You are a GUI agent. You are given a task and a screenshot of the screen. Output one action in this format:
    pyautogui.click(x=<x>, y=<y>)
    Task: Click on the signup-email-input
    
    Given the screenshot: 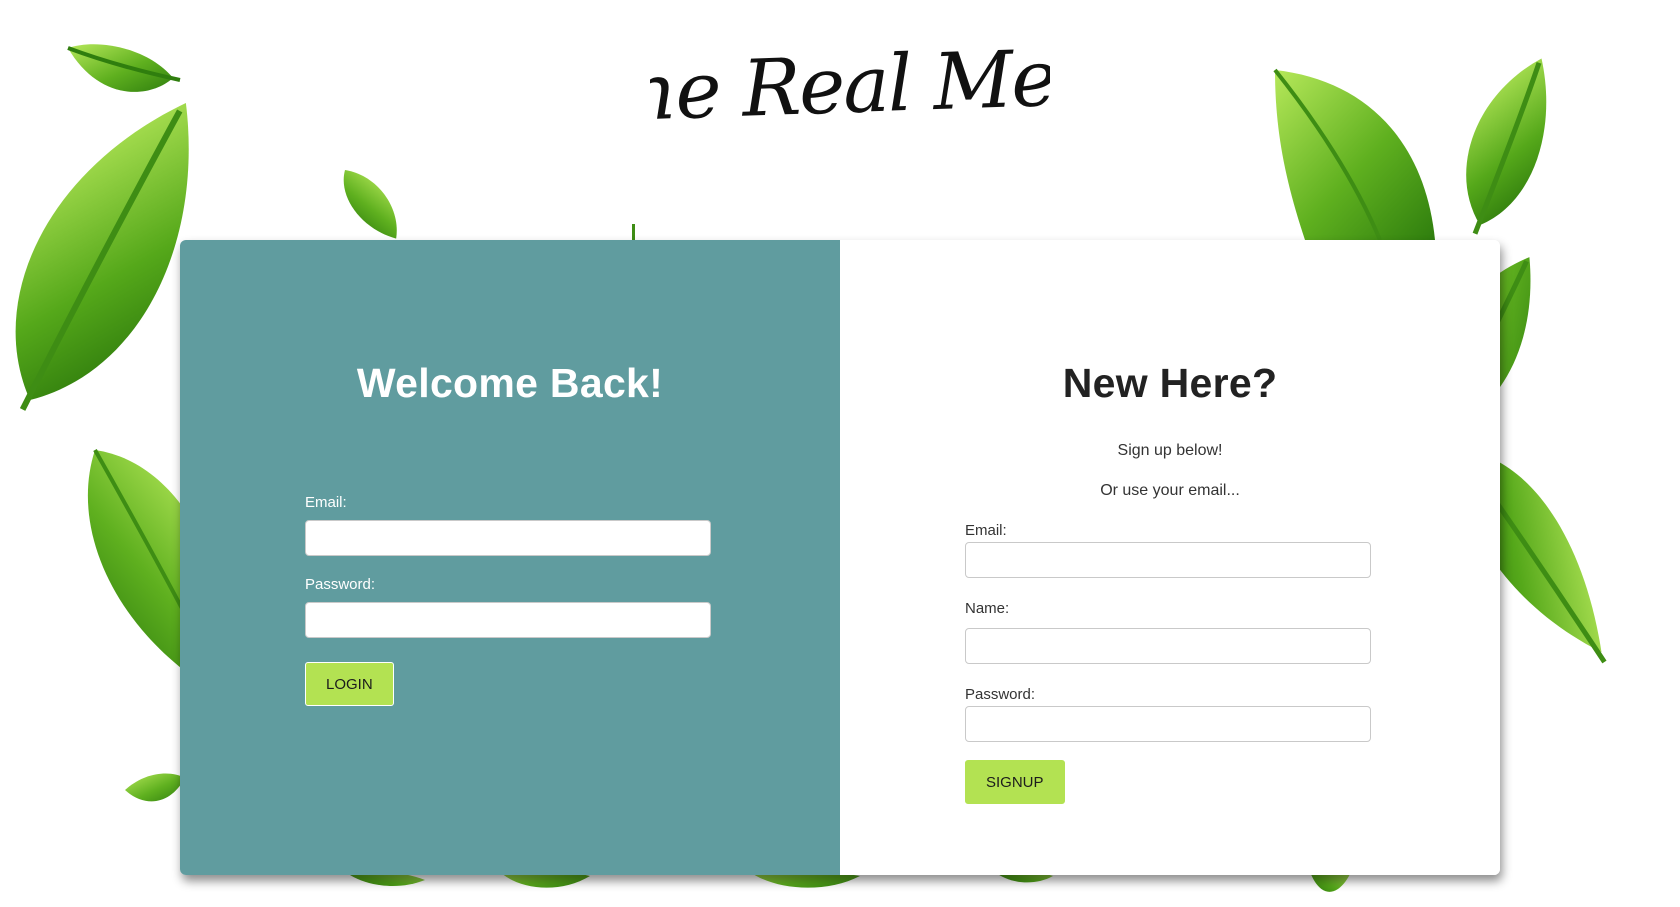 What is the action you would take?
    pyautogui.click(x=1168, y=560)
    